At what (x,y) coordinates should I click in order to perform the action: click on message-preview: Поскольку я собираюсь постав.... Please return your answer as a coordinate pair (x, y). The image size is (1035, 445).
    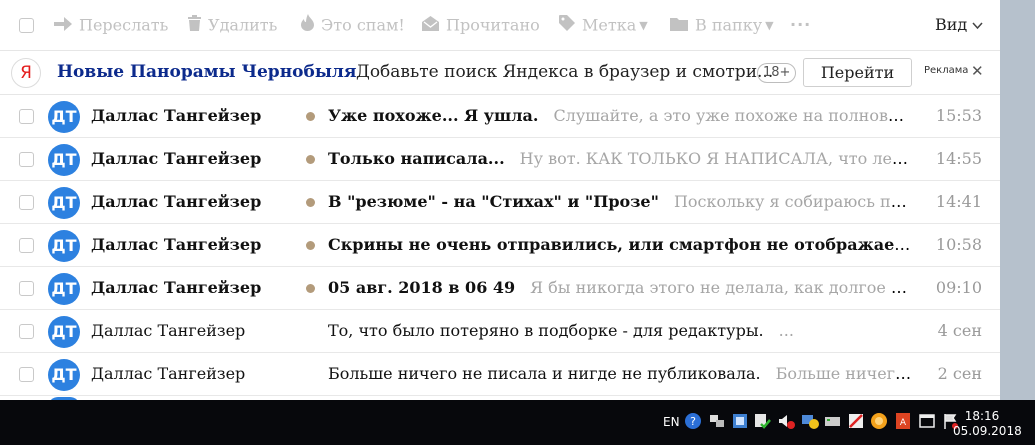
    Looking at the image, I should click on (793, 201).